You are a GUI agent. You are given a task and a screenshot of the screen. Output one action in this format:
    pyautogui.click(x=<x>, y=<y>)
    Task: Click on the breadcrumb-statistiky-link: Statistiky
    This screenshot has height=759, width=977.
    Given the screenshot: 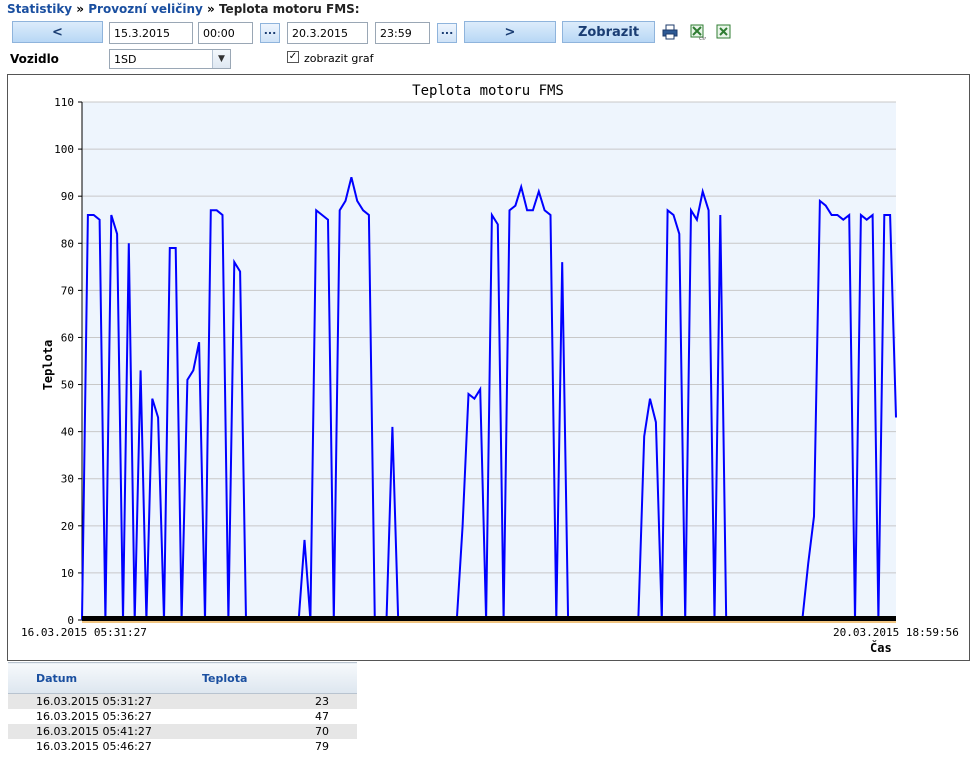 What is the action you would take?
    pyautogui.click(x=39, y=9)
    